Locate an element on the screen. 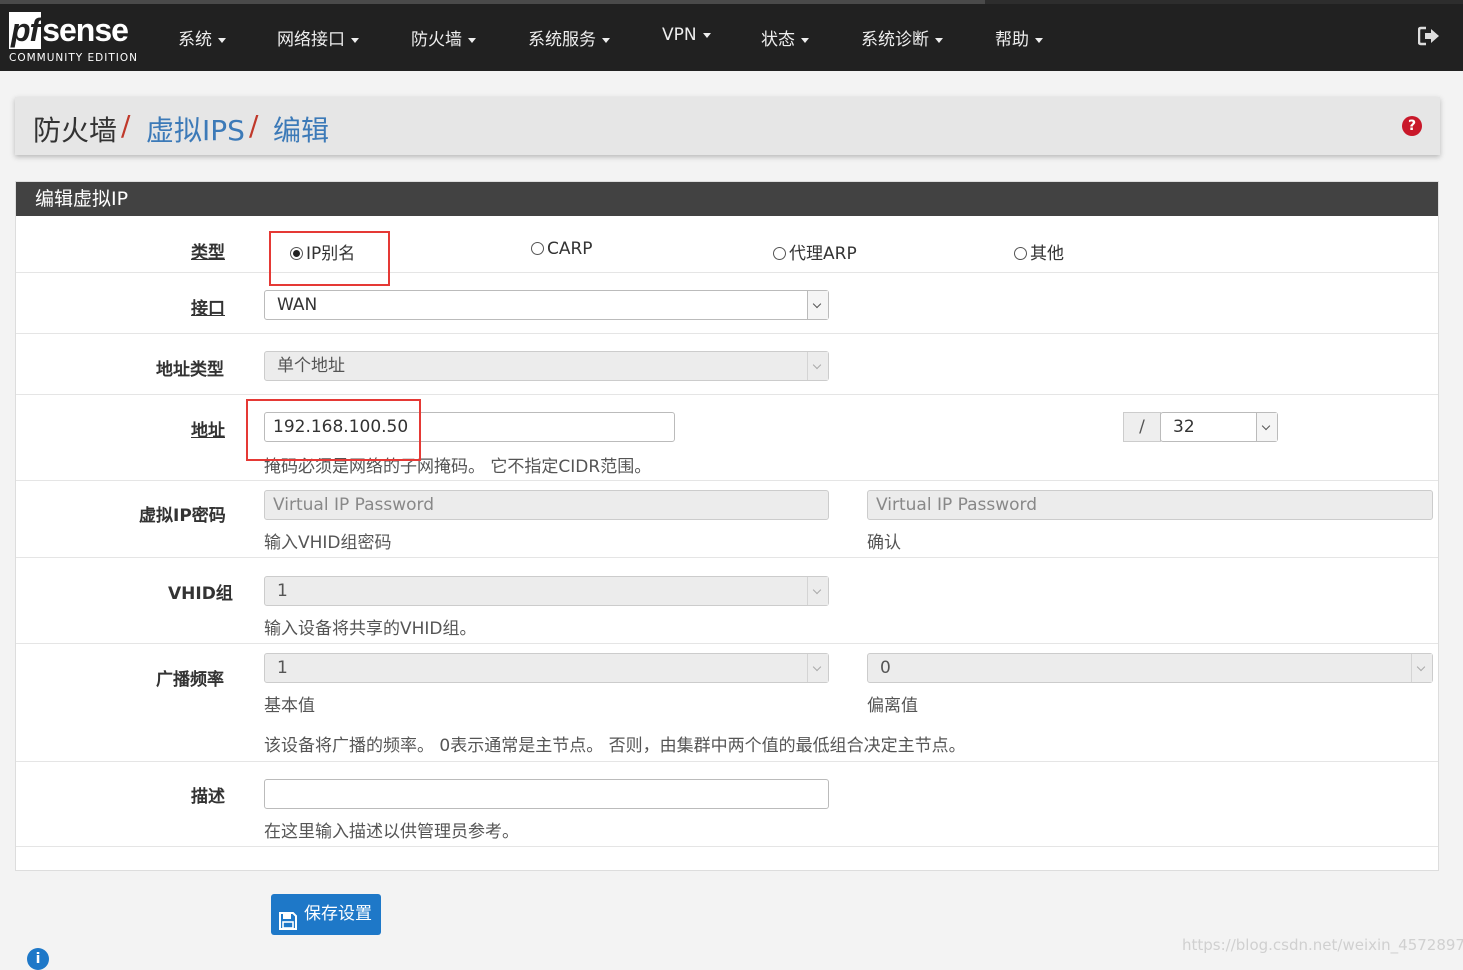 Image resolution: width=1463 pixels, height=970 pixels. menu-vpn: VPN is located at coordinates (686, 35).